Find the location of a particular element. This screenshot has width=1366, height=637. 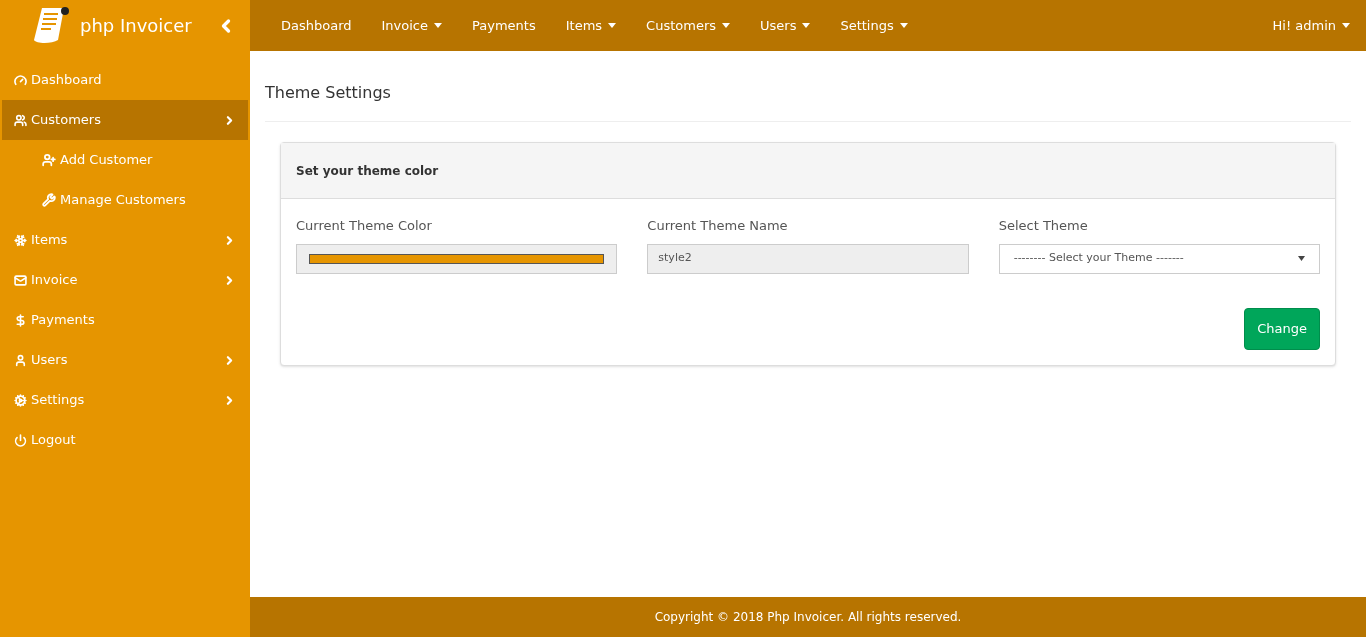

gauge-icon is located at coordinates (20, 80).